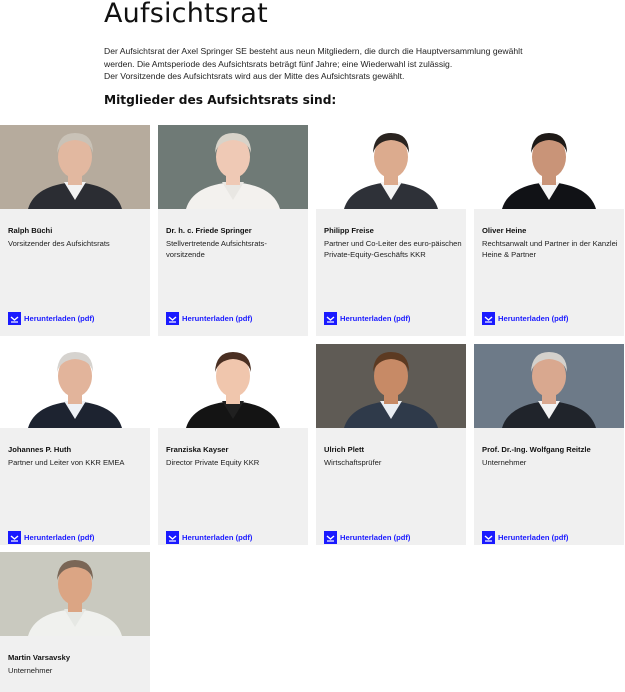 This screenshot has width=625, height=692. I want to click on member-role: Wirtschaftsprüfer, so click(353, 462).